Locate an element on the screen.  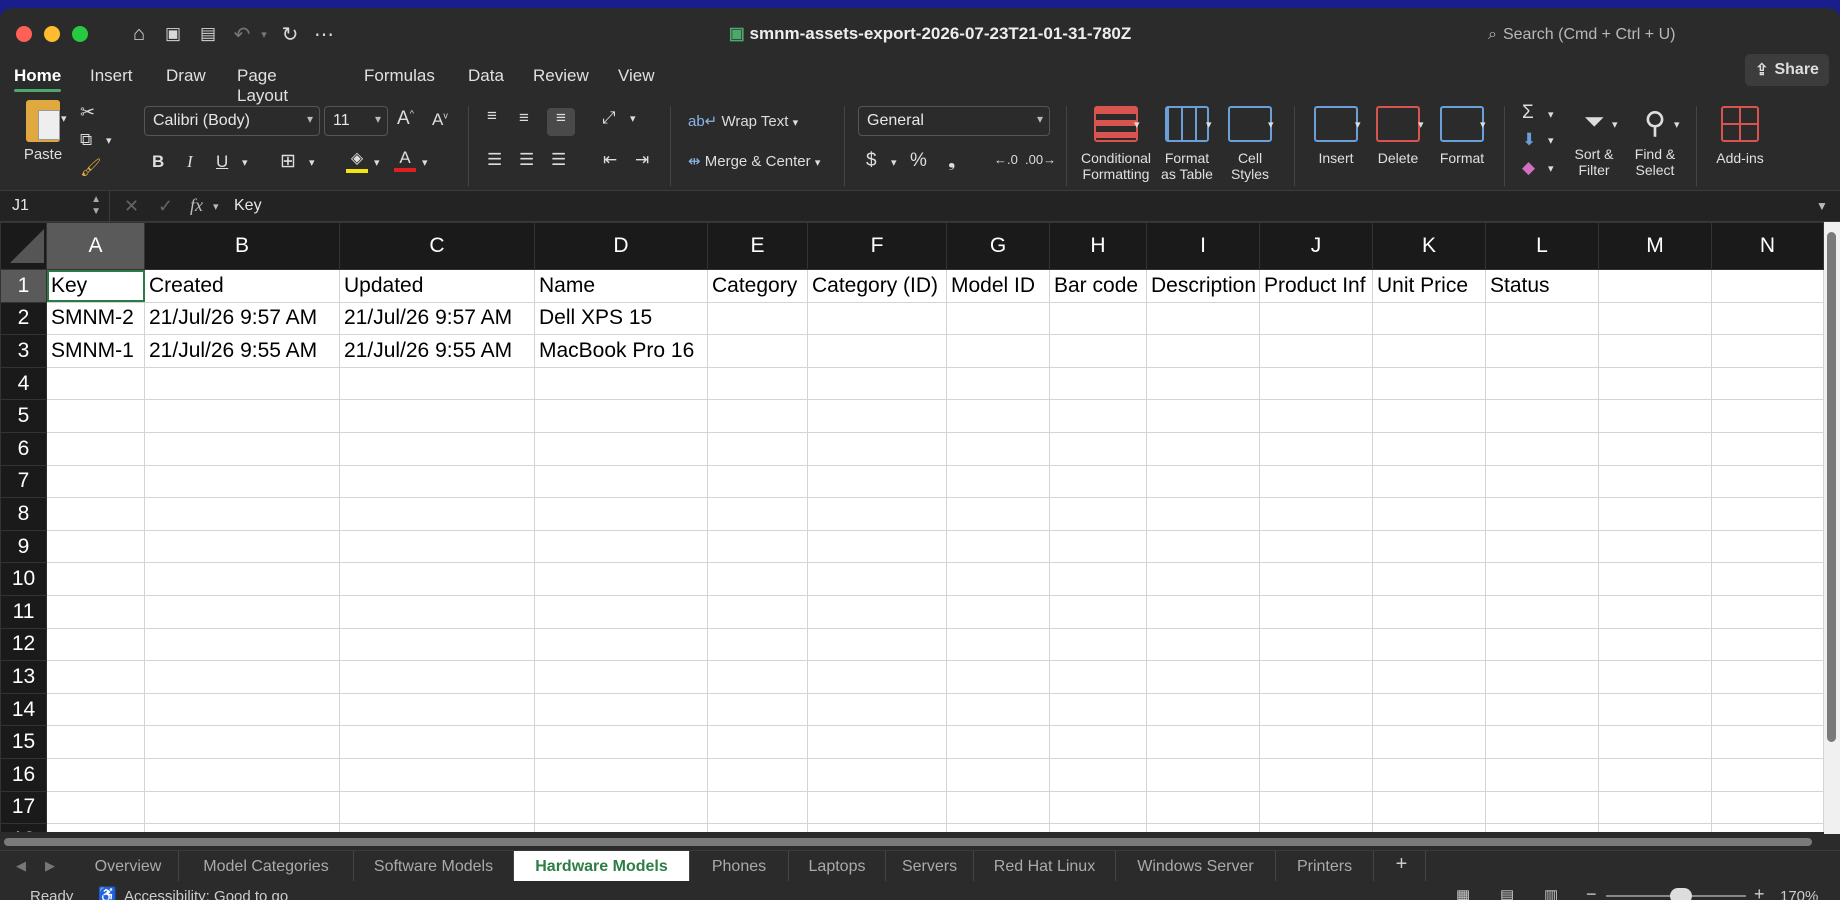
horizontal-scrollbar is located at coordinates (912, 841).